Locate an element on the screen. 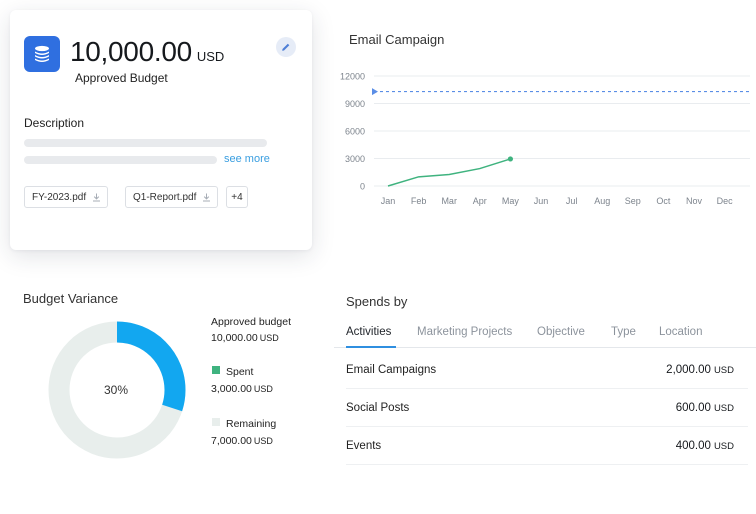  remaining-legend-value: 7,000.00 USD is located at coordinates (242, 441).